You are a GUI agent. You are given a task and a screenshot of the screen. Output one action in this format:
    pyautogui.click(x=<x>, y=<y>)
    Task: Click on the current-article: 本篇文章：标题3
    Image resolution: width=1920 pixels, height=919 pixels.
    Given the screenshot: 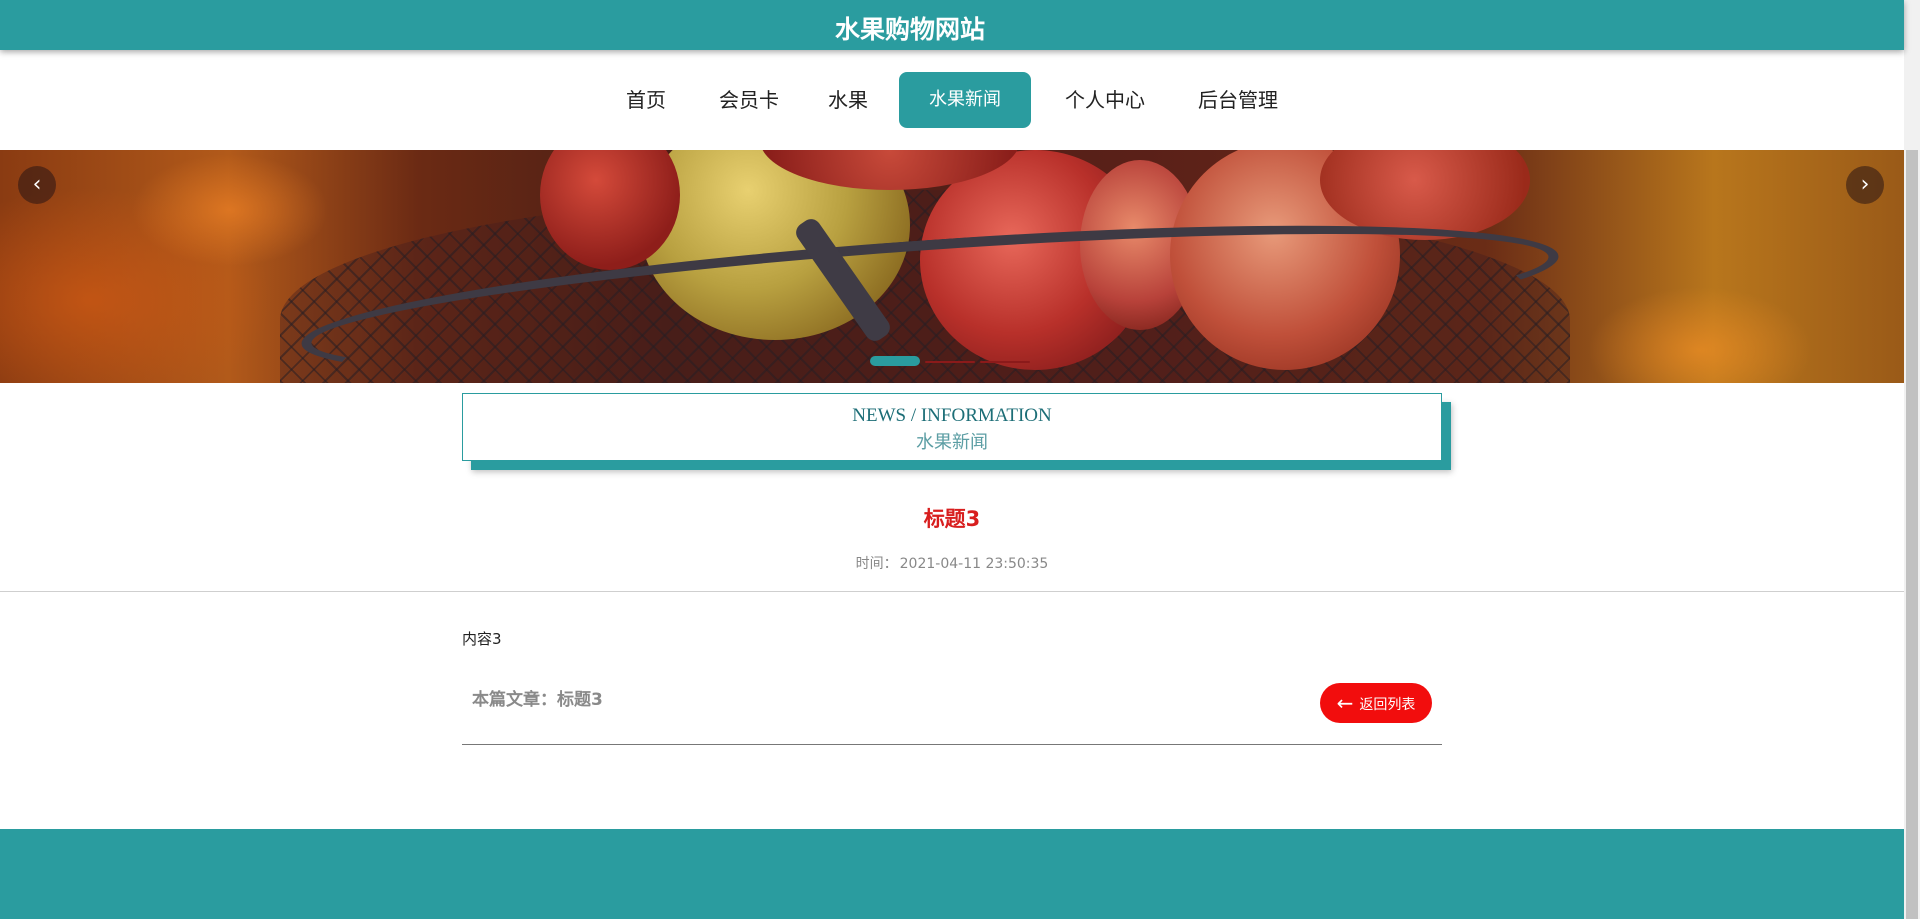 What is the action you would take?
    pyautogui.click(x=537, y=697)
    